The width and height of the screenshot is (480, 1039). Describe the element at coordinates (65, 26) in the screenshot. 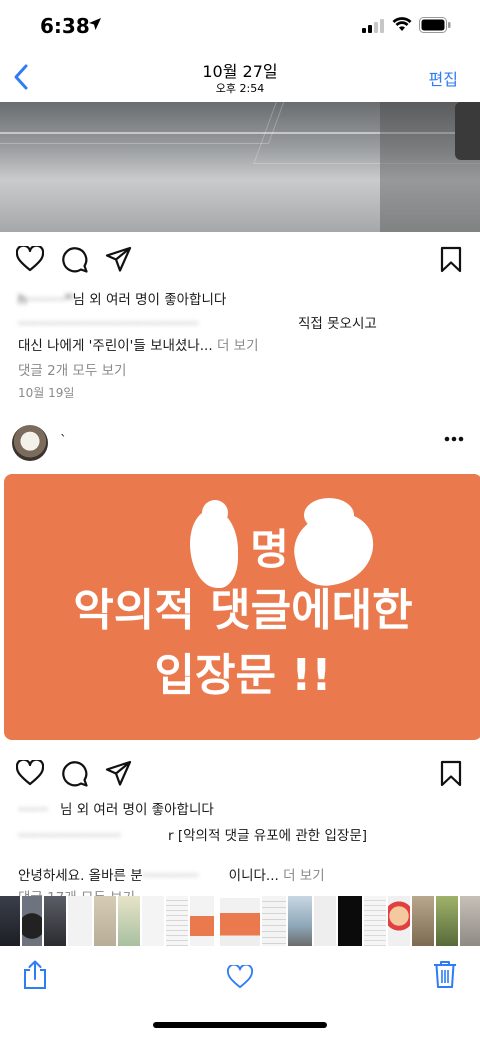

I see `status-time: 6:38` at that location.